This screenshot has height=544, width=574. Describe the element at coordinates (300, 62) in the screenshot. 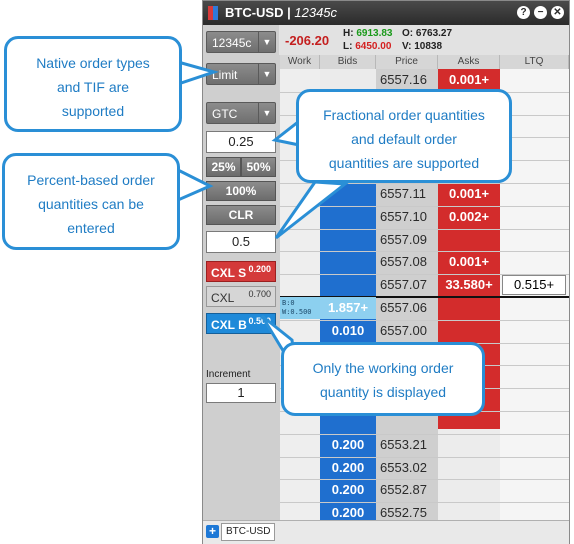

I see `header-work: Work` at that location.